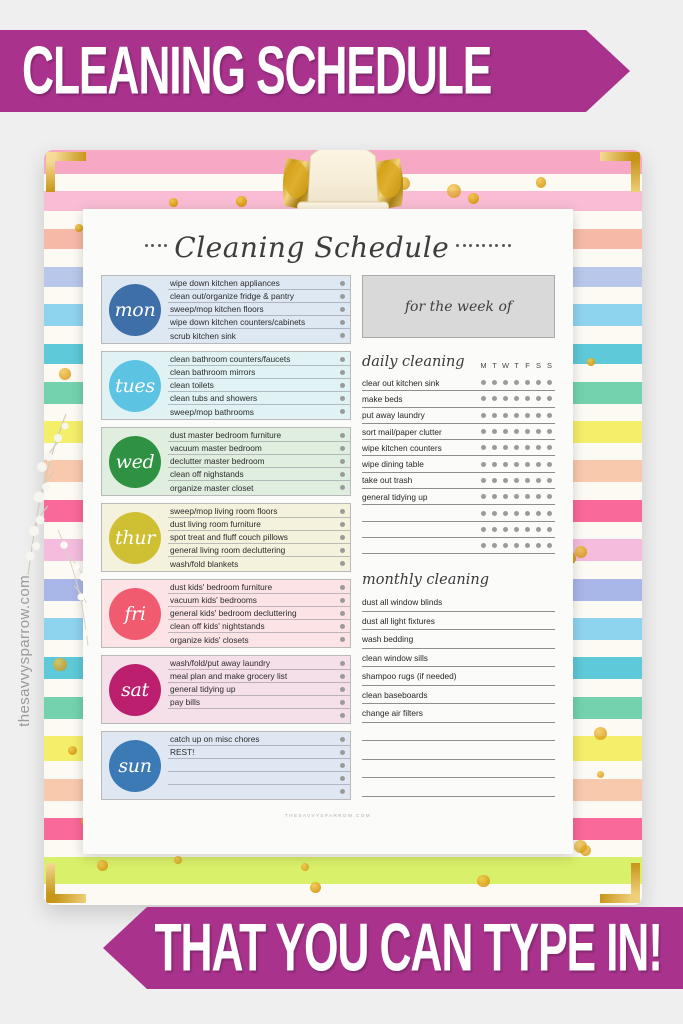 This screenshot has height=1024, width=683. What do you see at coordinates (259, 752) in the screenshot?
I see `task-row: REST!` at bounding box center [259, 752].